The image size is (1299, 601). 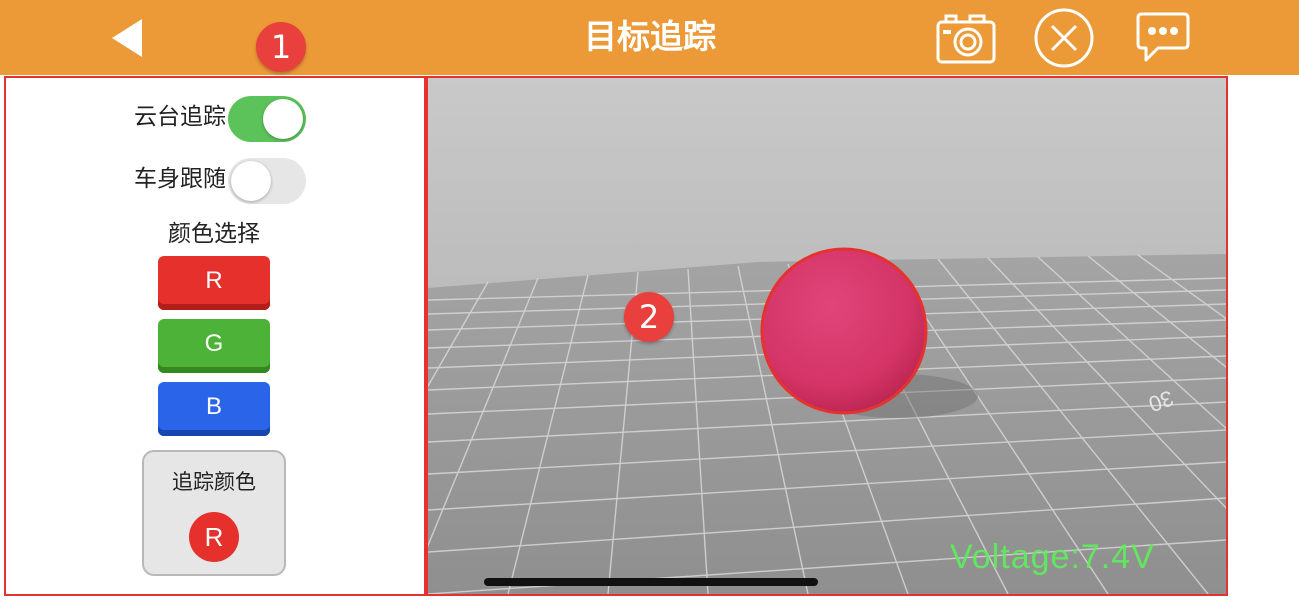 I want to click on tracking-color-panel: 追踪颜色 R, so click(x=214, y=513).